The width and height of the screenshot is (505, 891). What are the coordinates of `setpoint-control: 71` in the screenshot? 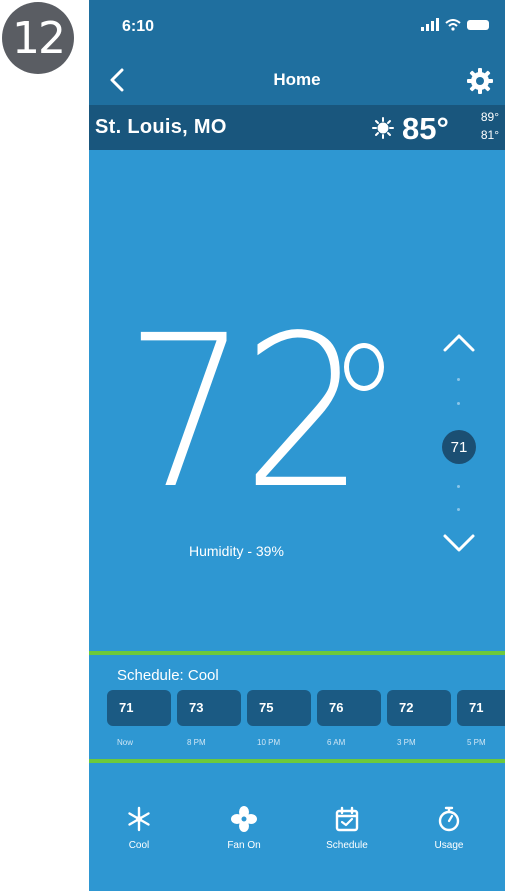 It's located at (459, 450).